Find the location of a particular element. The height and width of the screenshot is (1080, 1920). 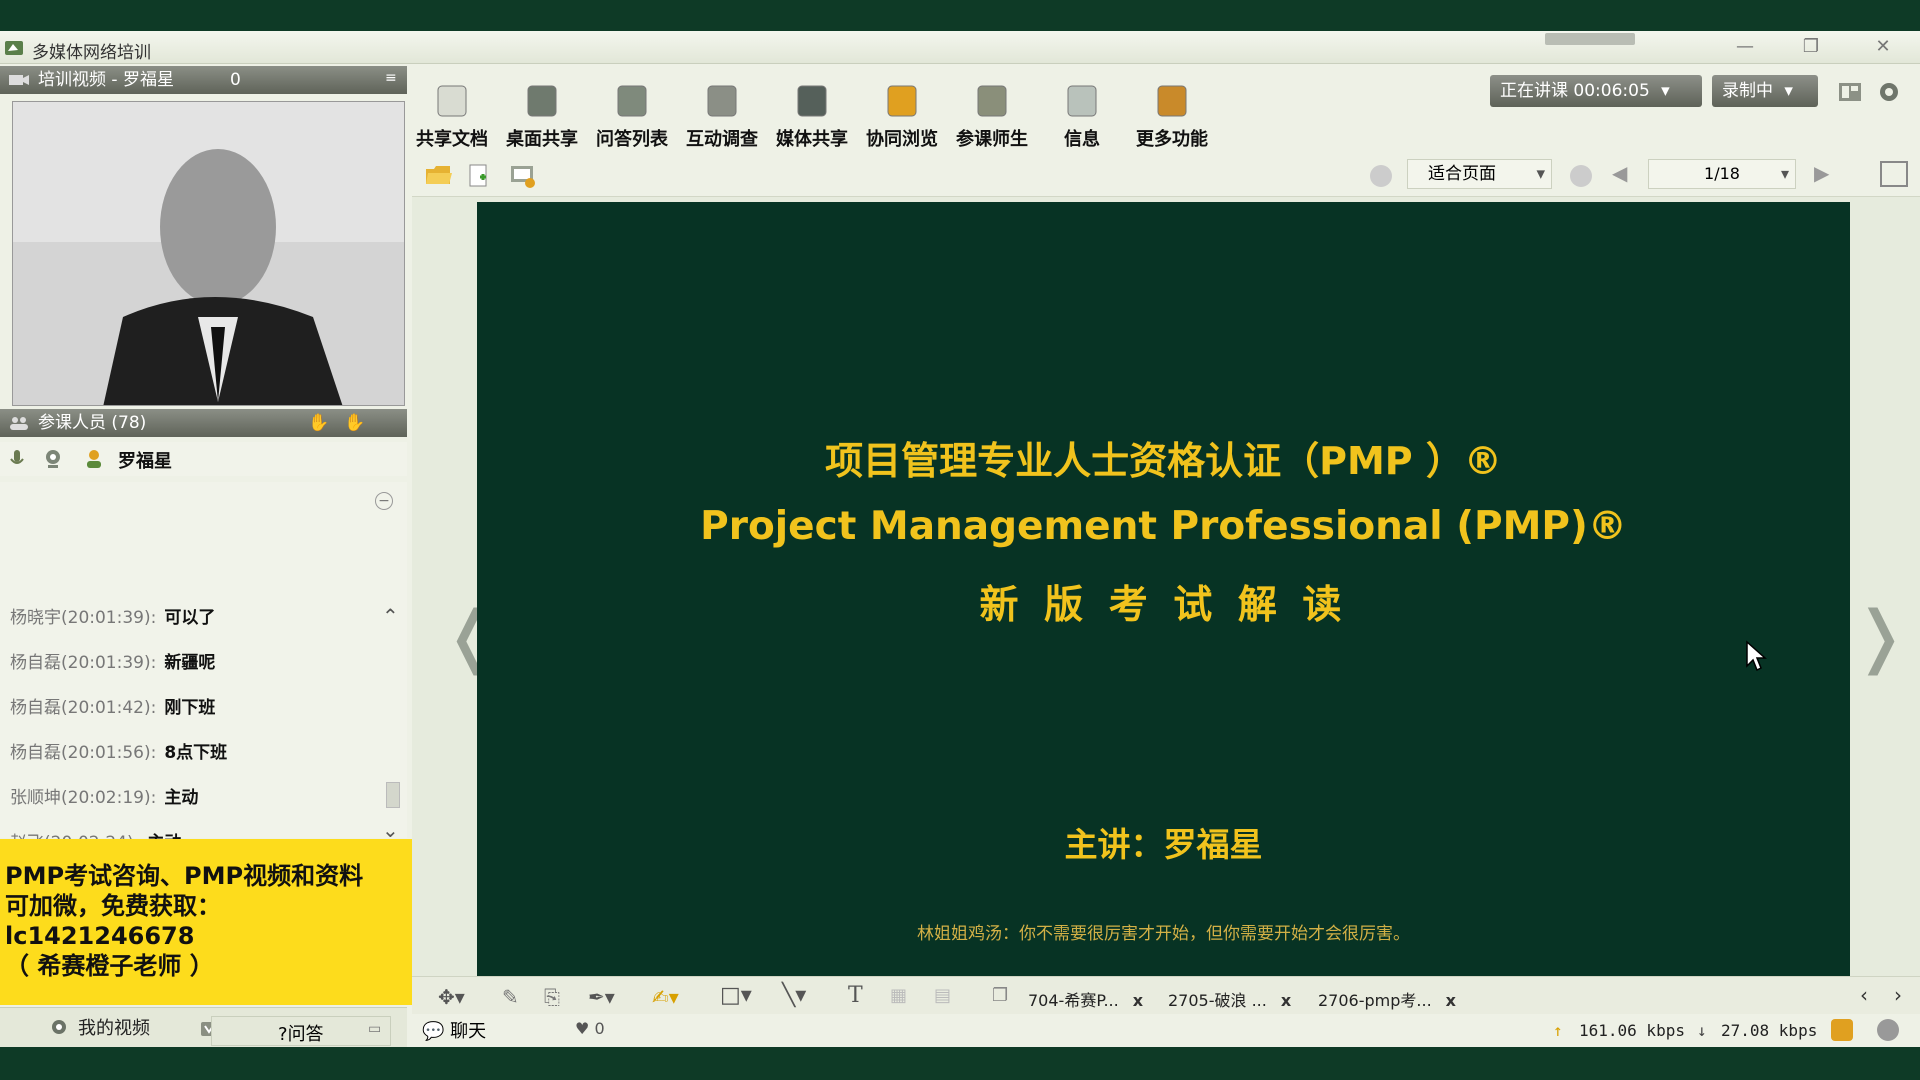

ad-line-3: lc1421246678 is located at coordinates (100, 936).